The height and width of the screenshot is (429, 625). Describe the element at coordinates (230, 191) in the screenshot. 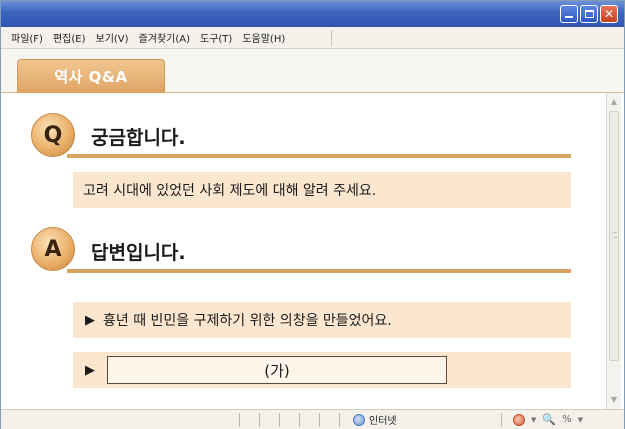

I see `question-text: 고려 시대에 있었던 사회 제도에 대해 알려 주세요.` at that location.